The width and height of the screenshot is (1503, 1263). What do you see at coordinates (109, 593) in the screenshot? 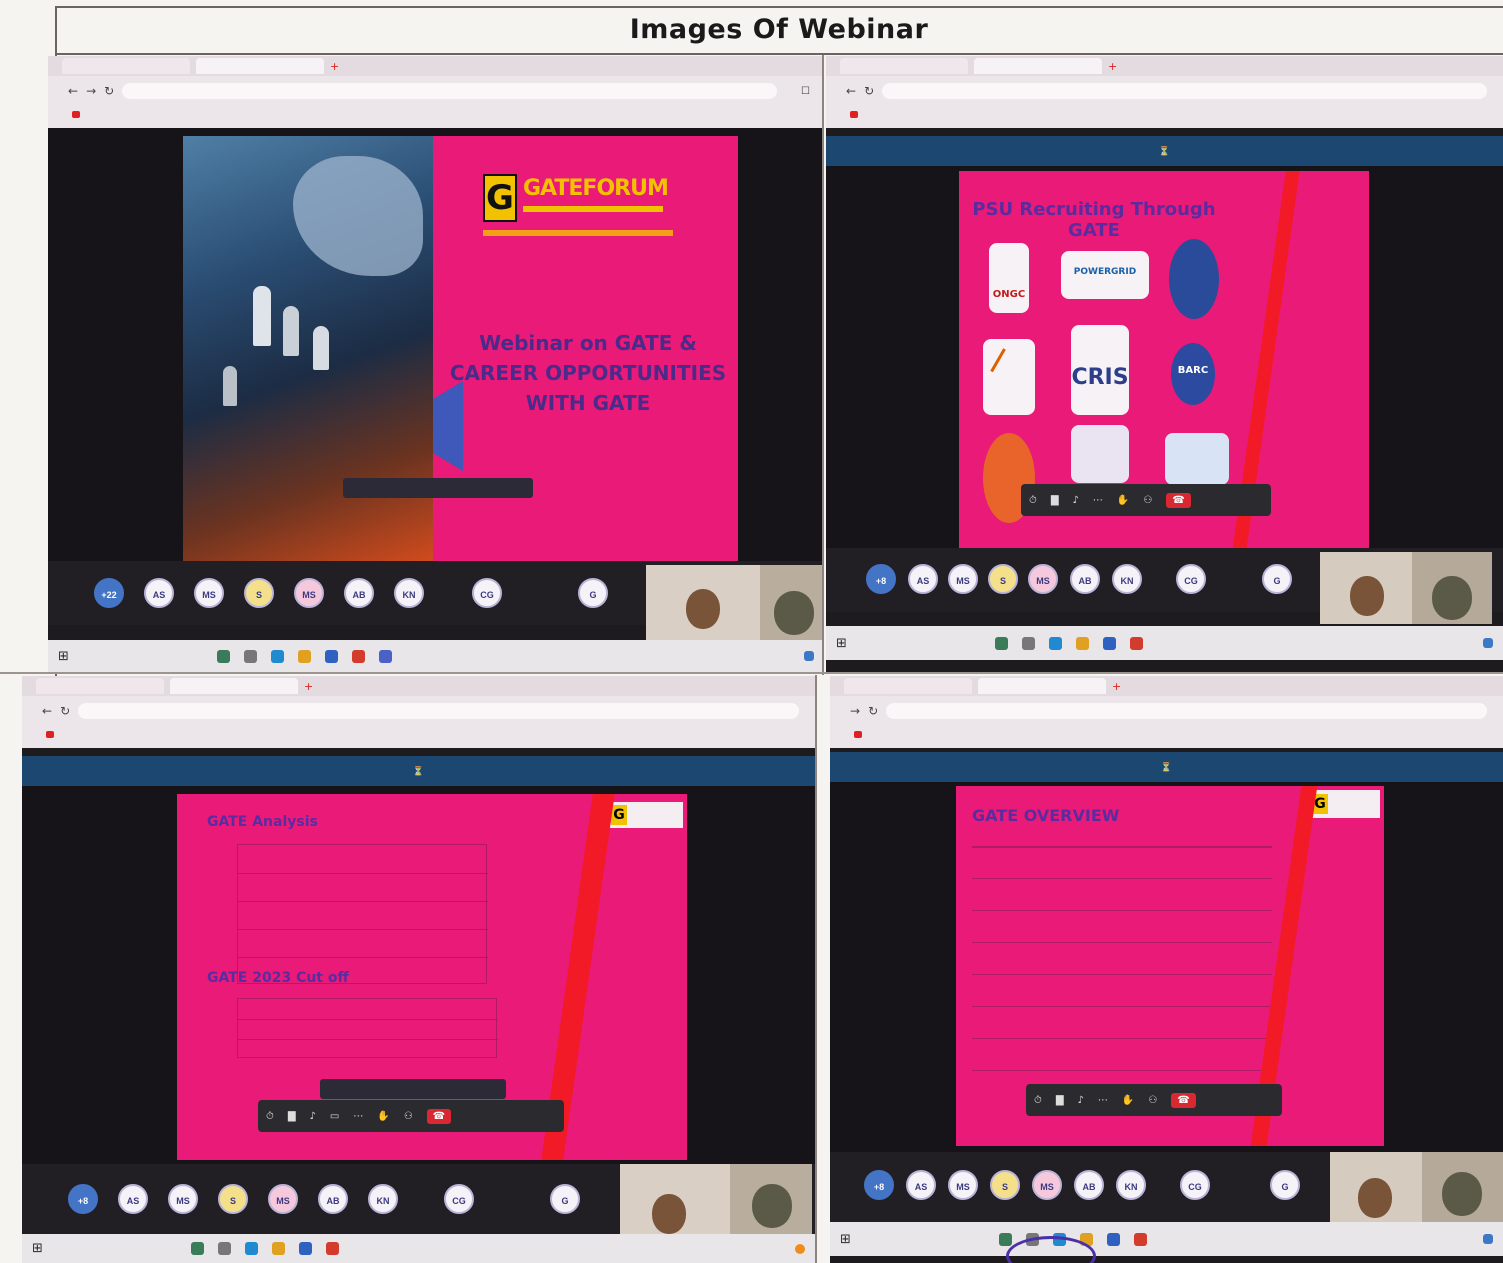
I see `participant-overflow-avatar: +22` at bounding box center [109, 593].